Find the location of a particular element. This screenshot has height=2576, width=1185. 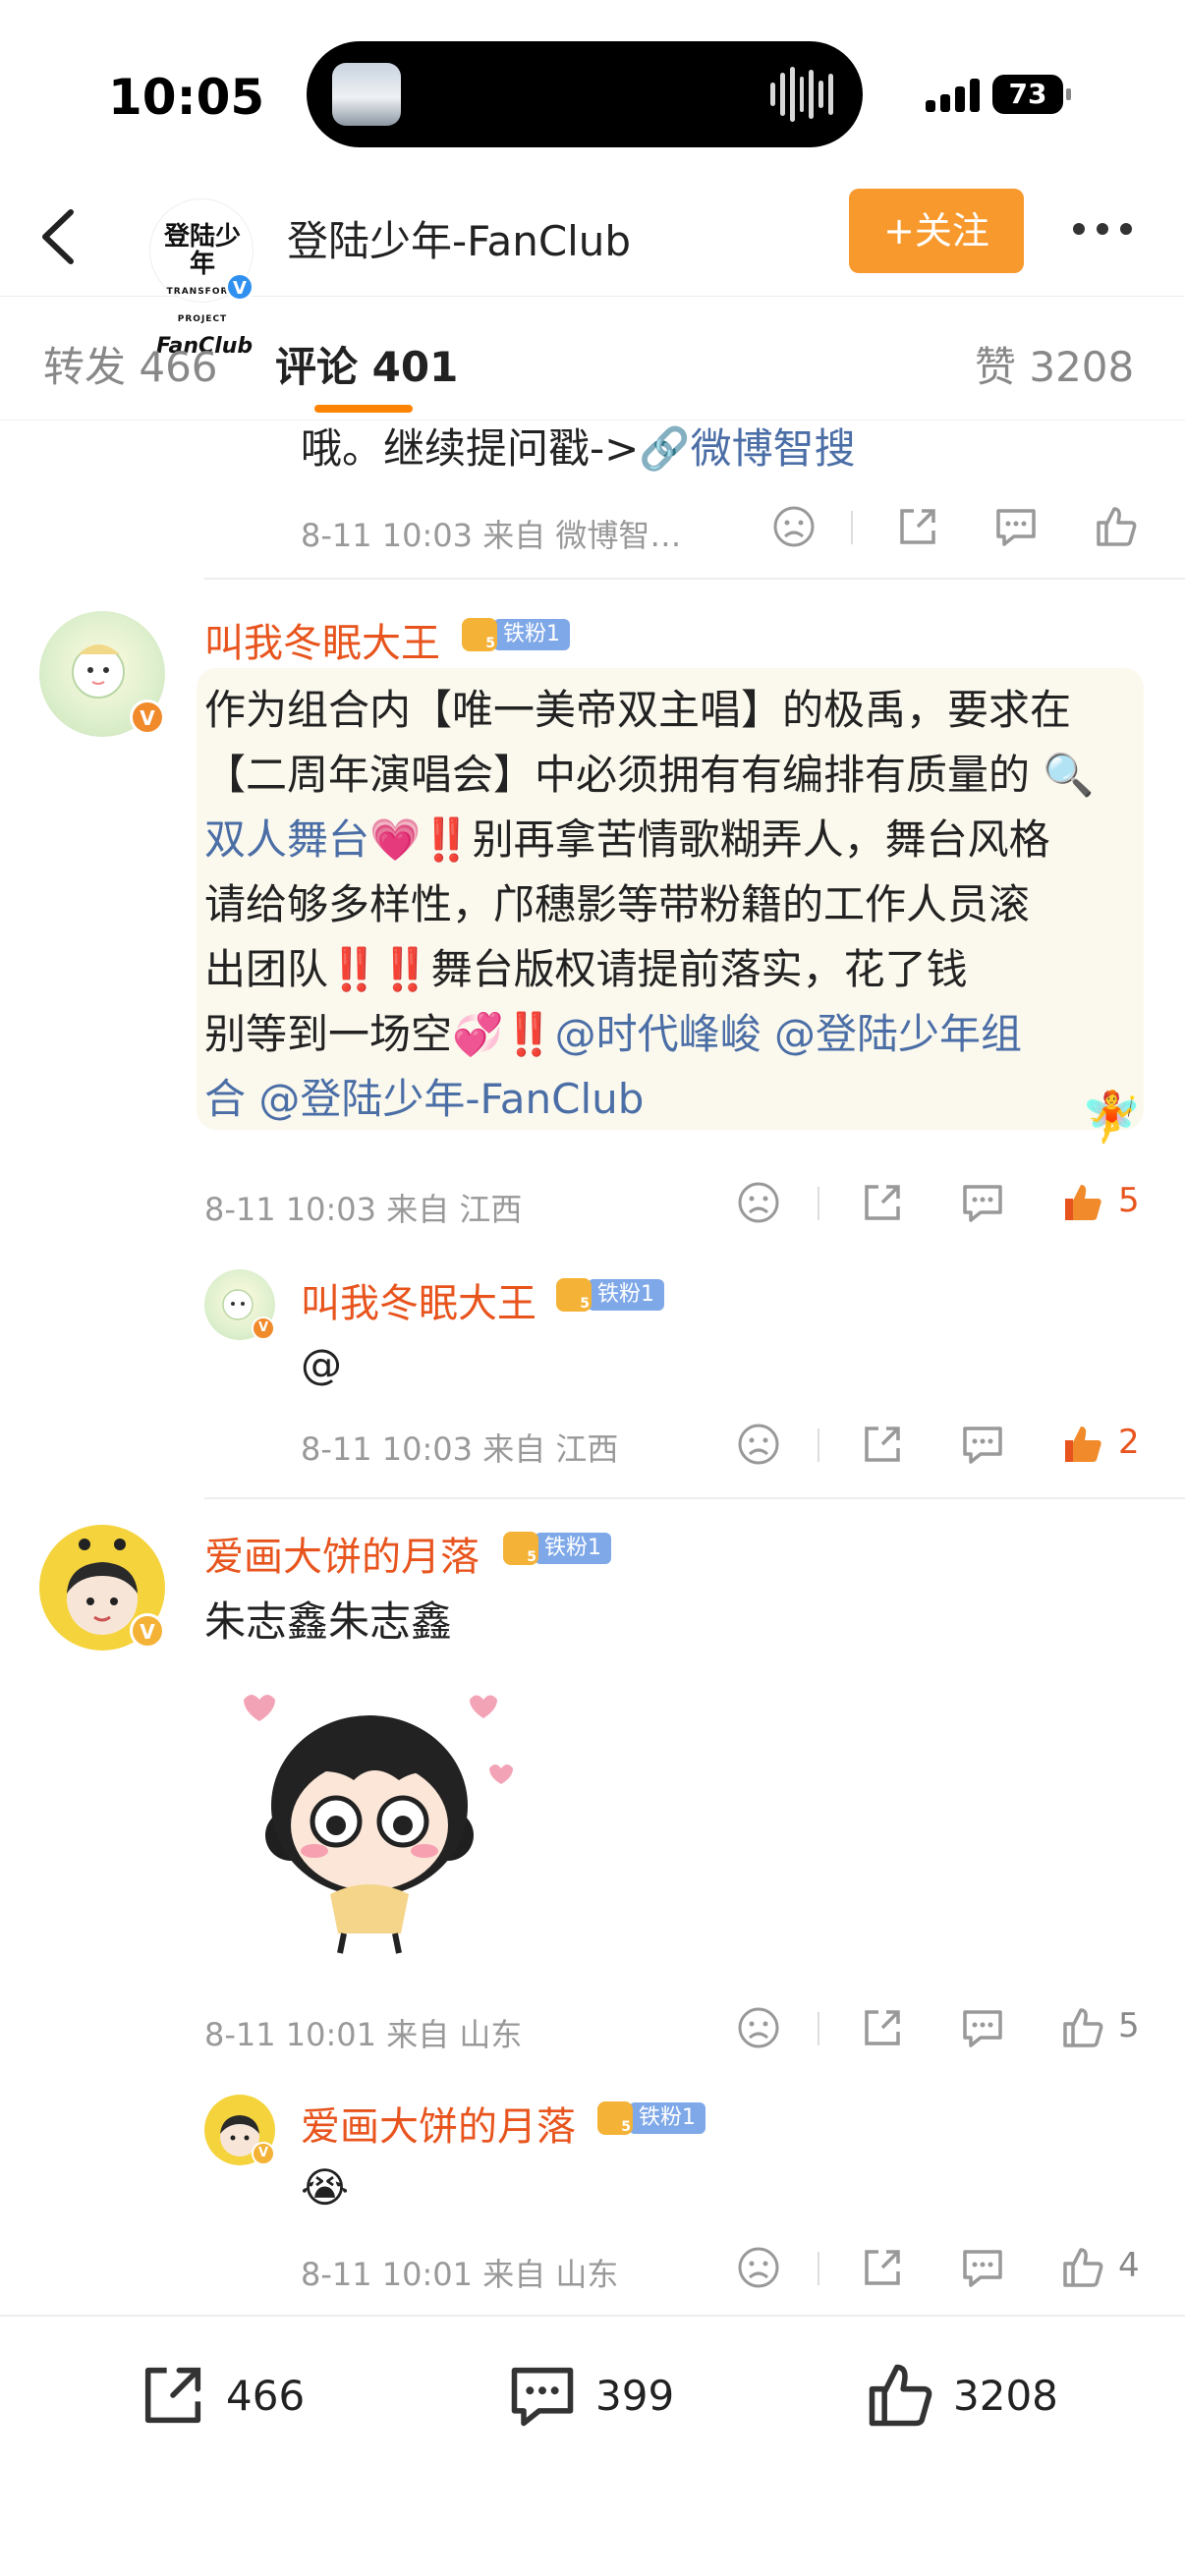

comment-text-line: 别等到一场空💞‼️@时代峰峻 @登陆少年组 is located at coordinates (613, 1034).